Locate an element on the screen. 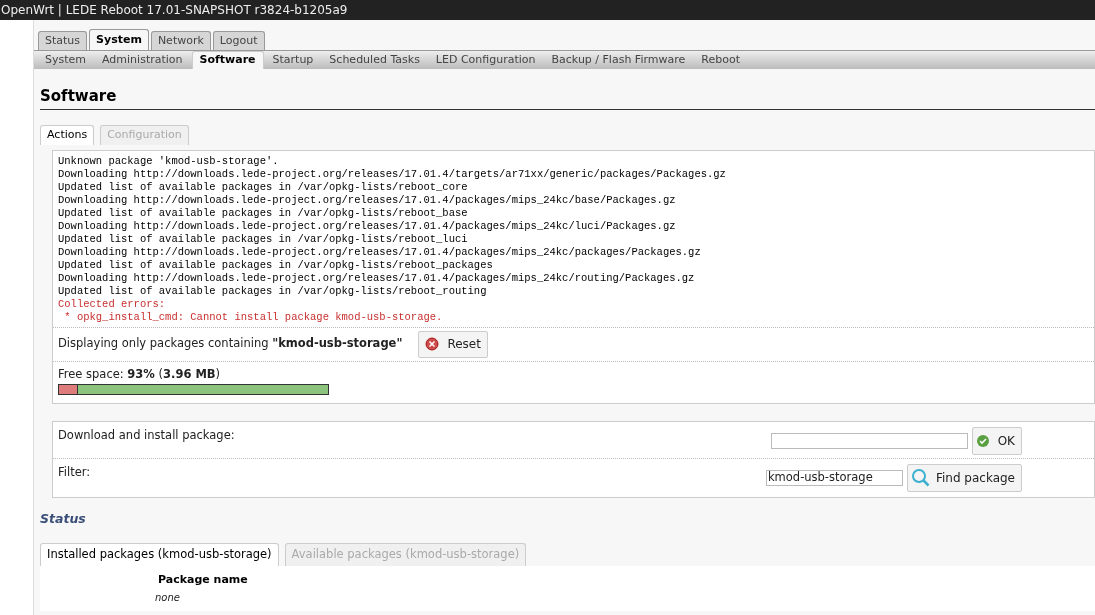 Image resolution: width=1095 pixels, height=615 pixels. search-icon is located at coordinates (920, 477).